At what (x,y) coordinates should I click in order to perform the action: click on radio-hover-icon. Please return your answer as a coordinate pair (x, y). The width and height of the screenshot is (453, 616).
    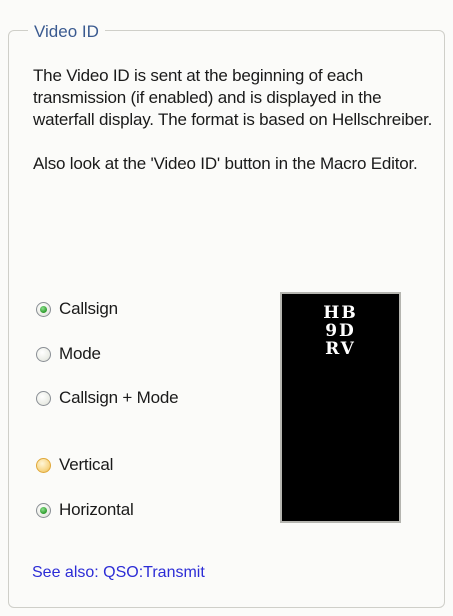
    Looking at the image, I should click on (43, 465).